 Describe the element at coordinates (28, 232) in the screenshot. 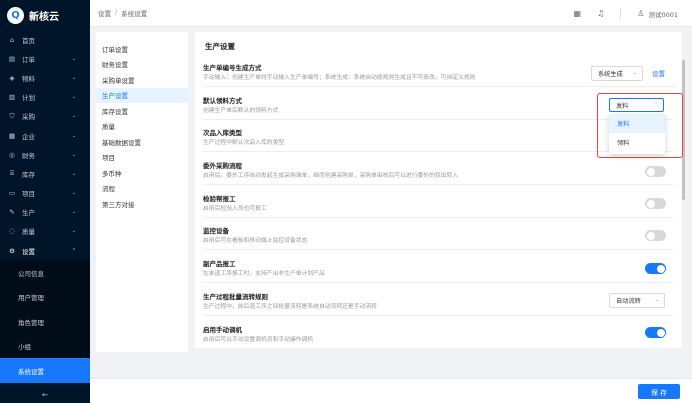

I see `sidebar-item-label: 质量` at that location.